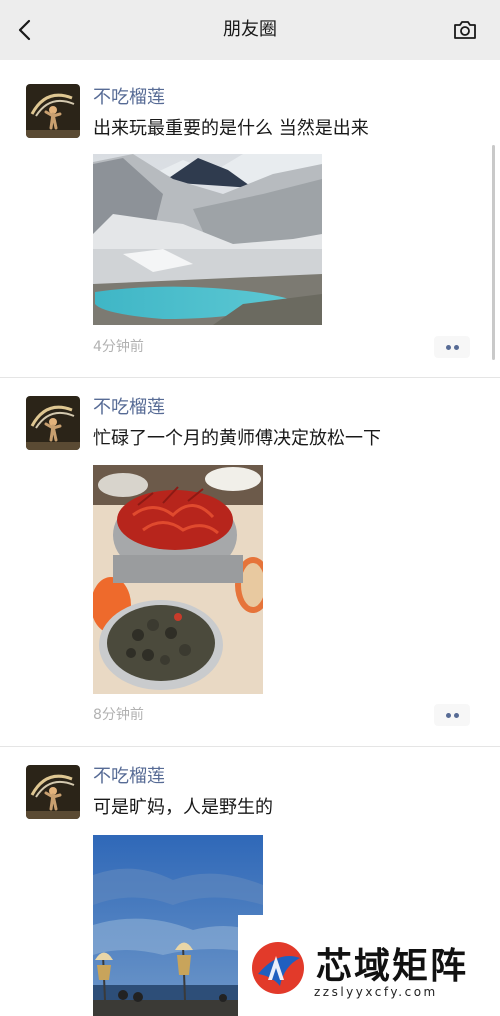  Describe the element at coordinates (465, 30) in the screenshot. I see `camera-icon` at that location.